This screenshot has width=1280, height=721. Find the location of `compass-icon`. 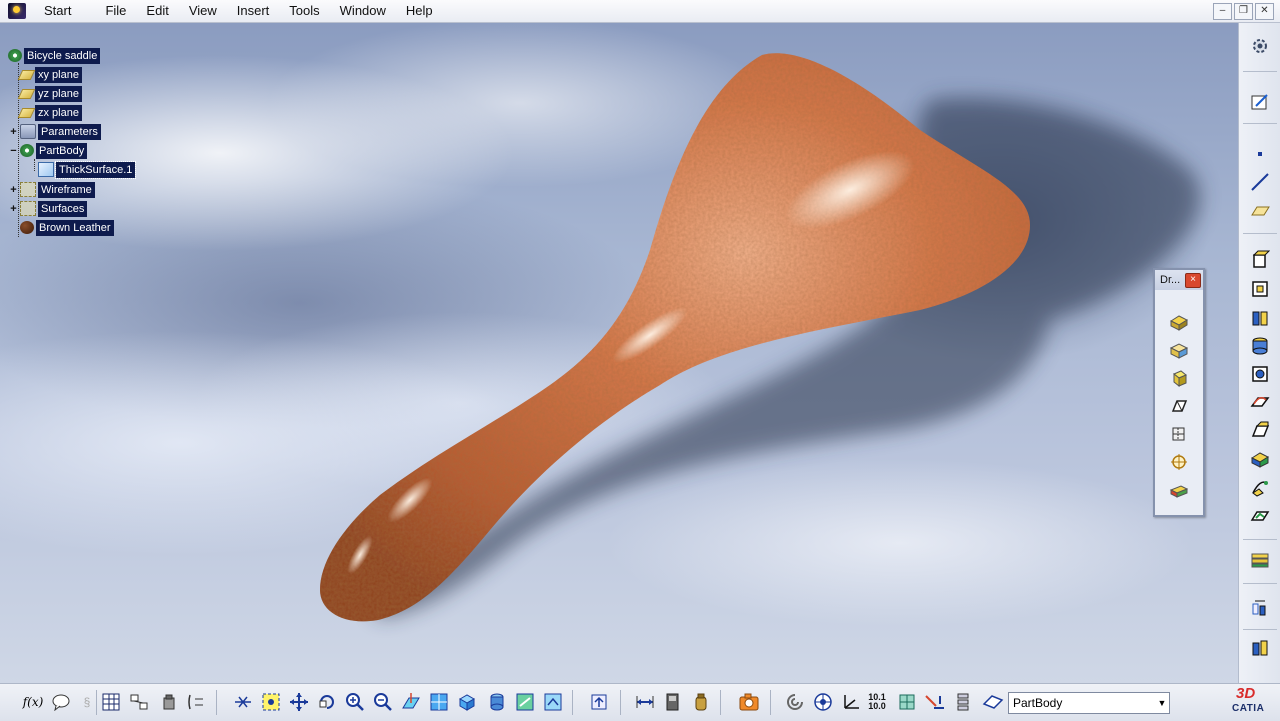

compass-icon is located at coordinates (823, 702).